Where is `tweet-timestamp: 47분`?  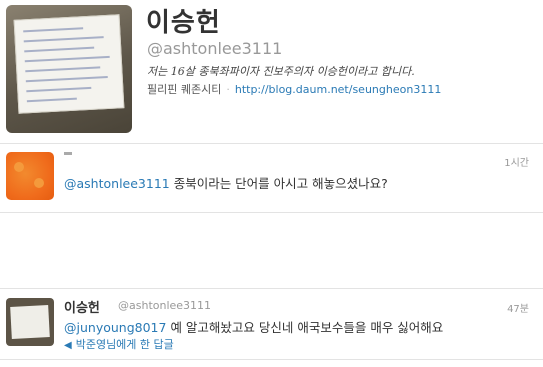
tweet-timestamp: 47분 is located at coordinates (518, 307).